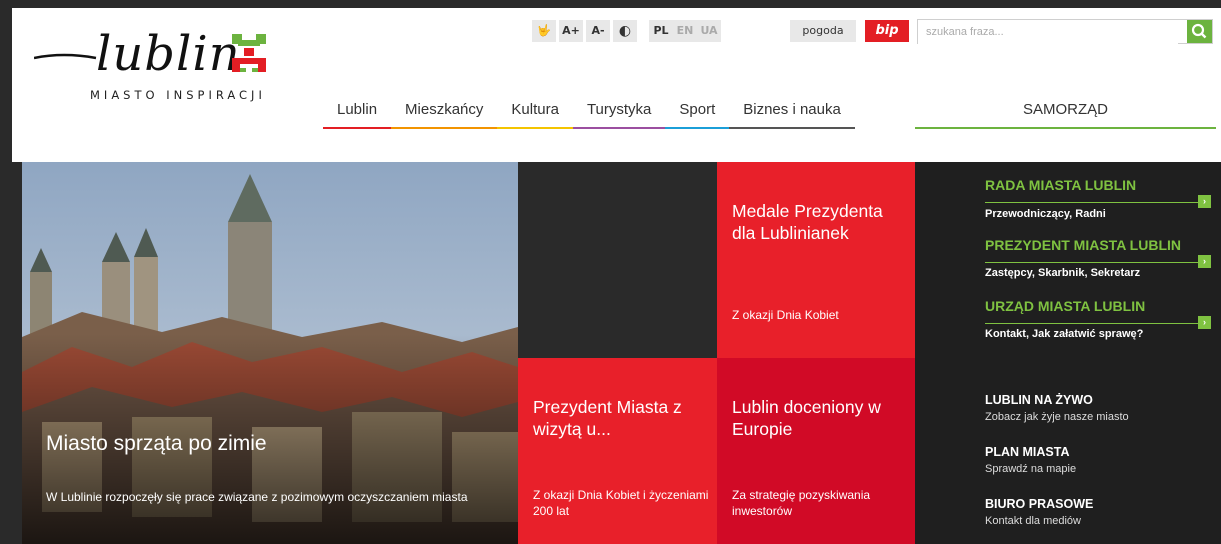 This screenshot has width=1221, height=544. Describe the element at coordinates (544, 31) in the screenshot. I see `sign-language-icon: 🤟` at that location.